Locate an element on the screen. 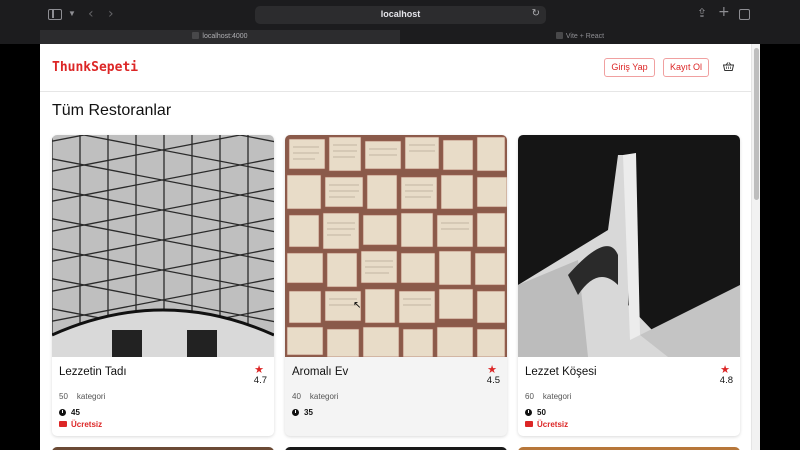 The width and height of the screenshot is (800, 450). delivery-time-value: 35 is located at coordinates (308, 412).